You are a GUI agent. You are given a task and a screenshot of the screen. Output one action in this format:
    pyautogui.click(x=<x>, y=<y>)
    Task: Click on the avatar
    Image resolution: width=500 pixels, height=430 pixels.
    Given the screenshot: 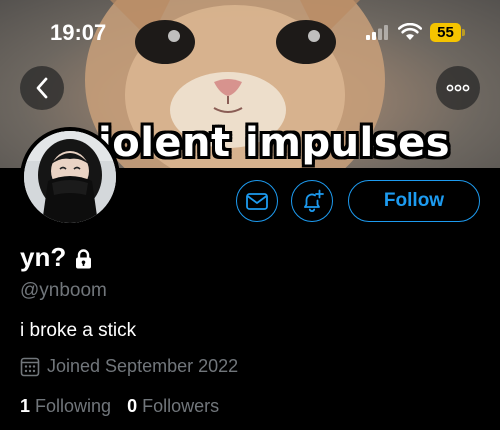 What is the action you would take?
    pyautogui.click(x=70, y=177)
    